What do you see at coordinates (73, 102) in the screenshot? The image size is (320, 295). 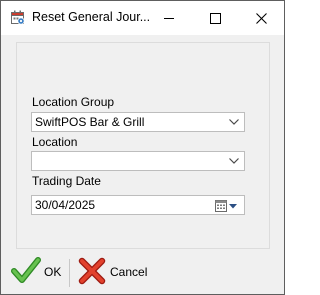 I see `location-group-label: Location Group` at bounding box center [73, 102].